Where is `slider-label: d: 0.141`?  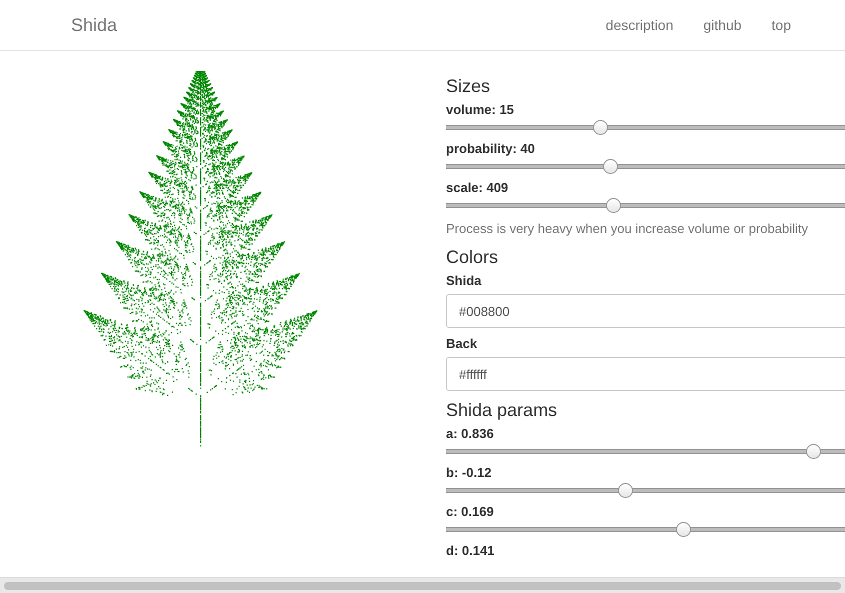 slider-label: d: 0.141 is located at coordinates (471, 551).